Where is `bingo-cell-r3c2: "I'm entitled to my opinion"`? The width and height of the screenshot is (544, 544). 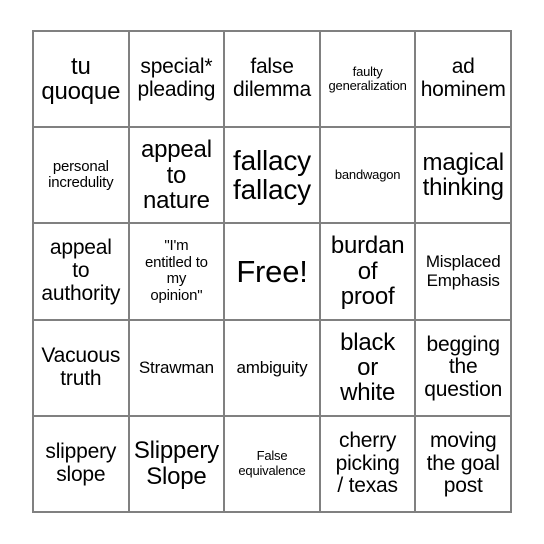 bingo-cell-r3c2: "I'm entitled to my opinion" is located at coordinates (177, 272).